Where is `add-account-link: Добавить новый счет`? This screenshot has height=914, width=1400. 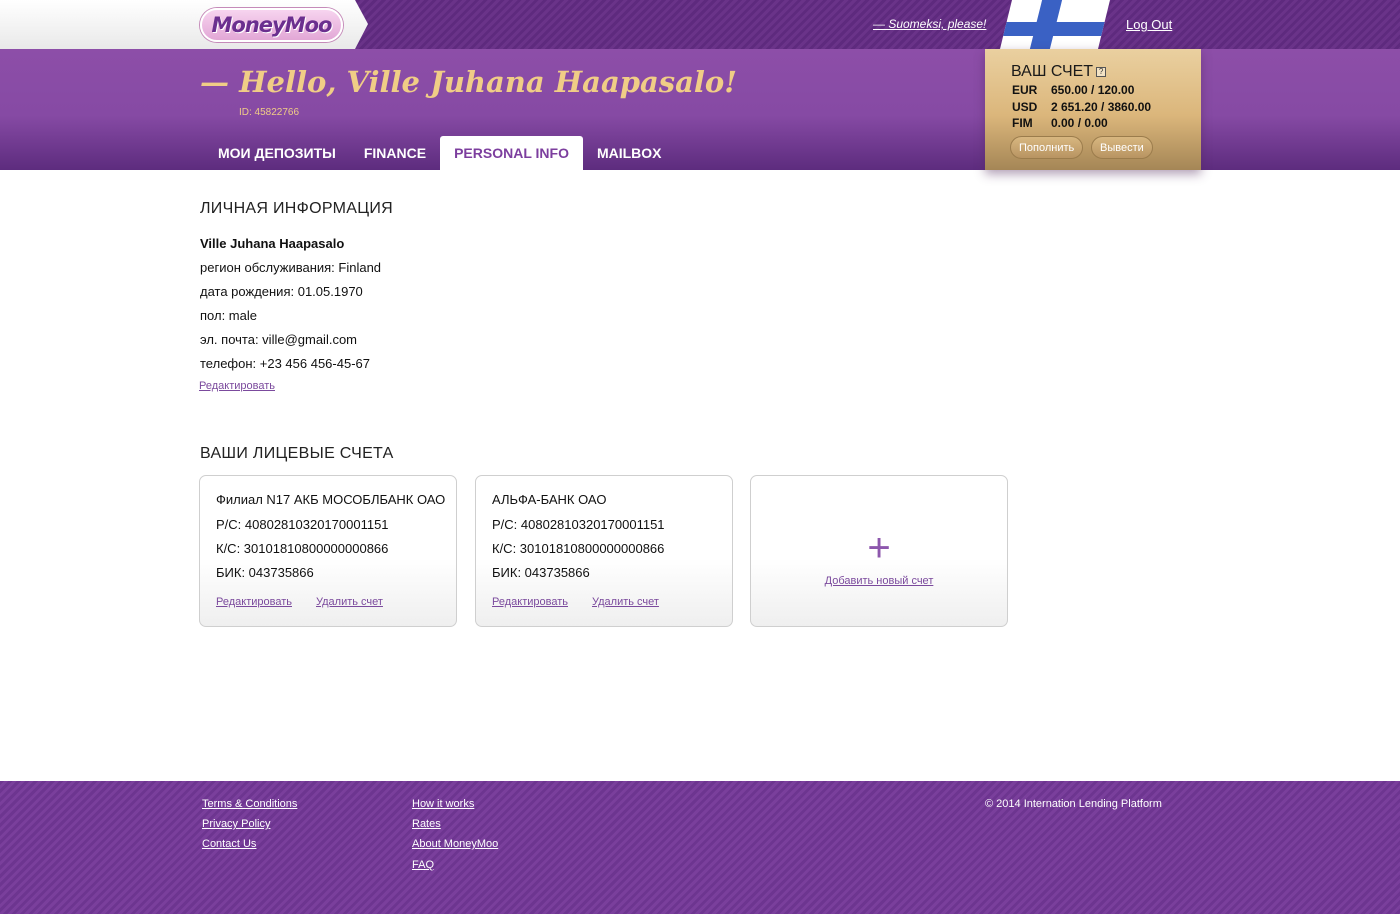
add-account-link: Добавить новый счет is located at coordinates (879, 581).